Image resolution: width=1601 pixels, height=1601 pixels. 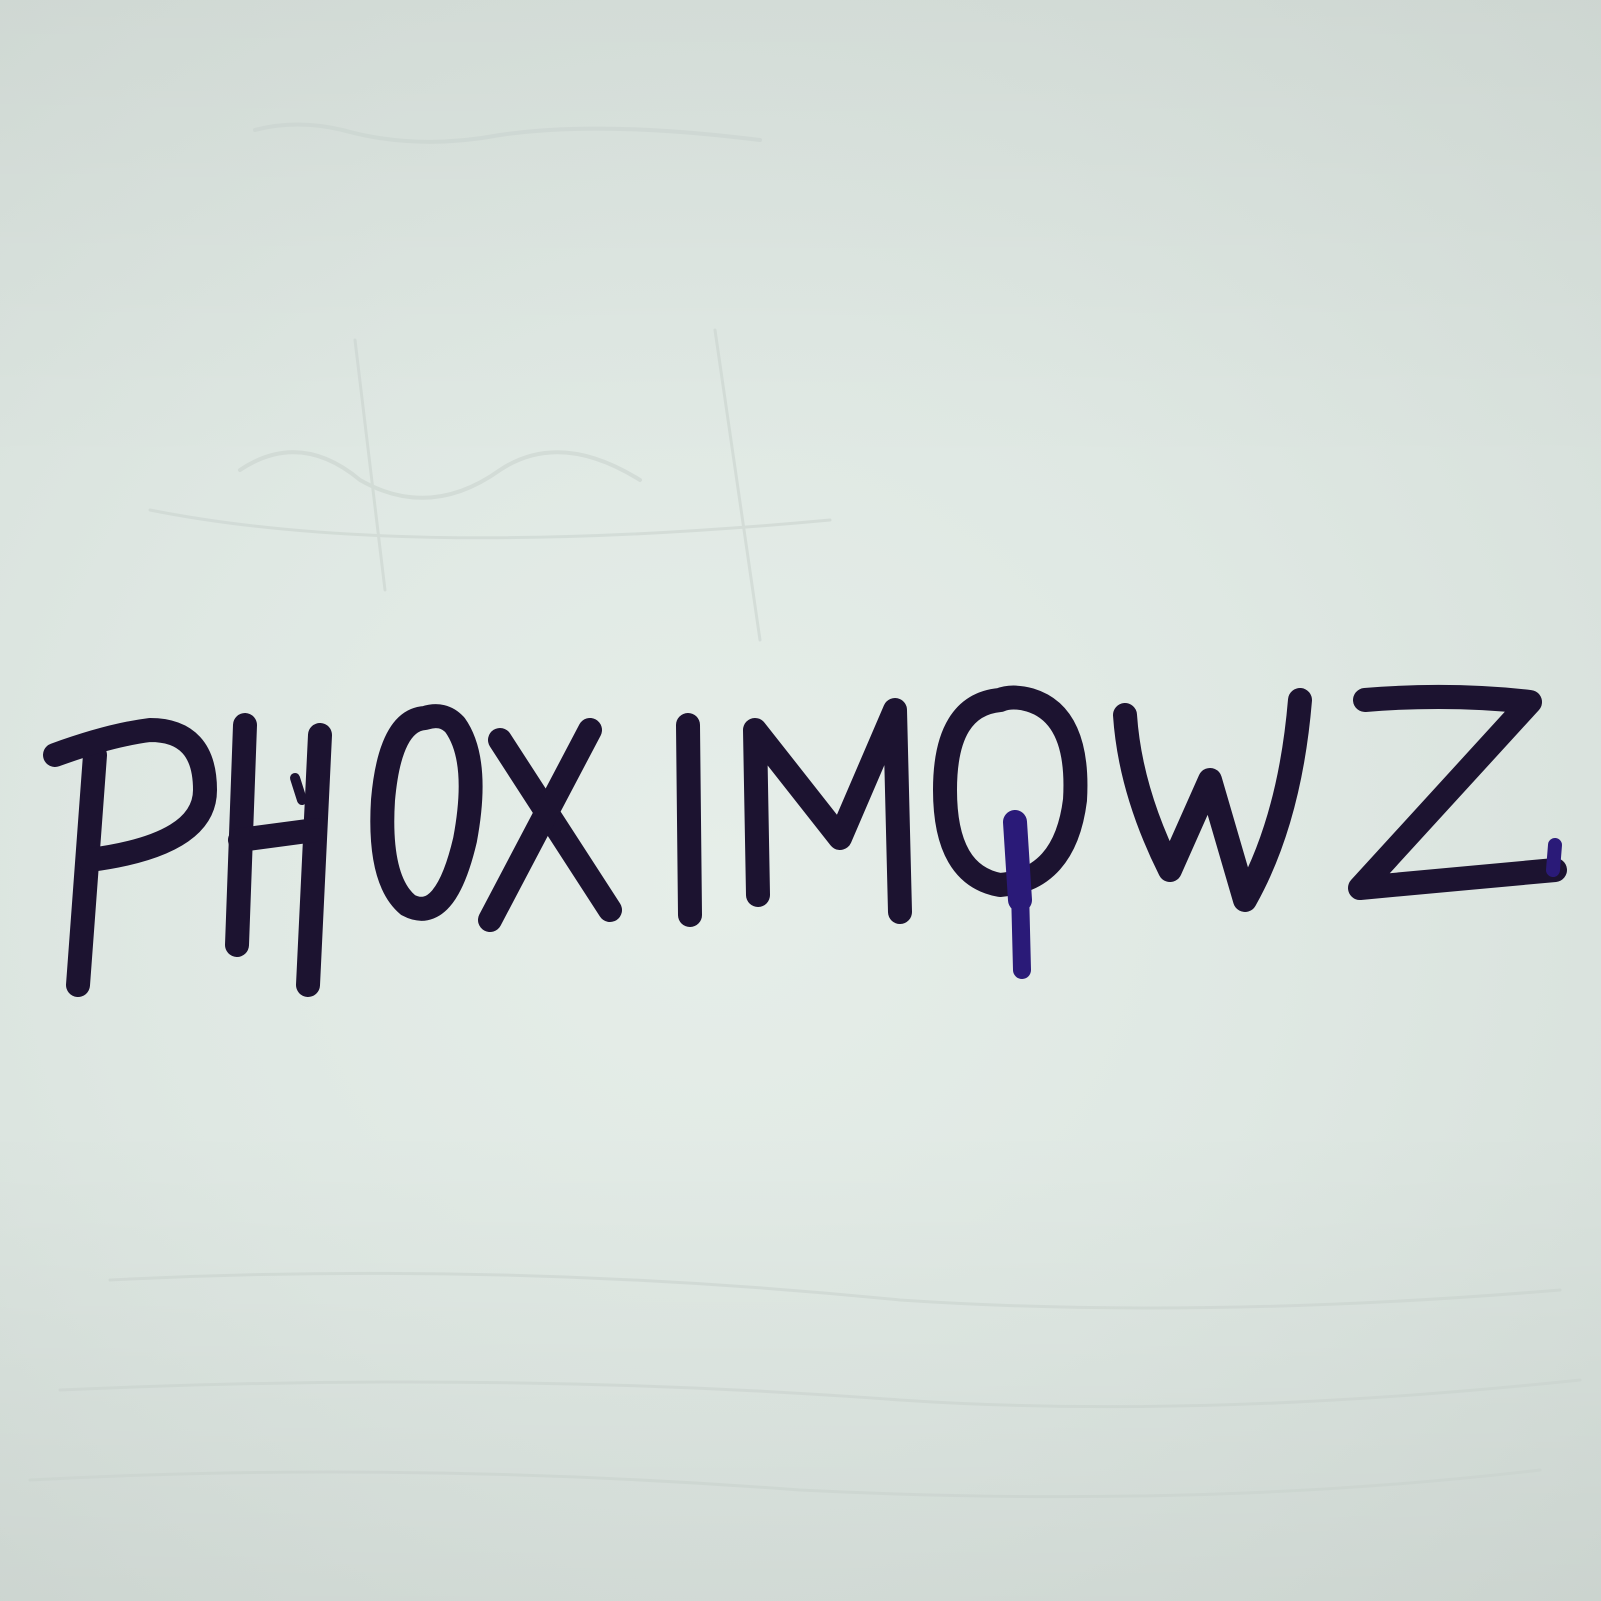 I want to click on handwritten-letter-q, so click(x=1010, y=832).